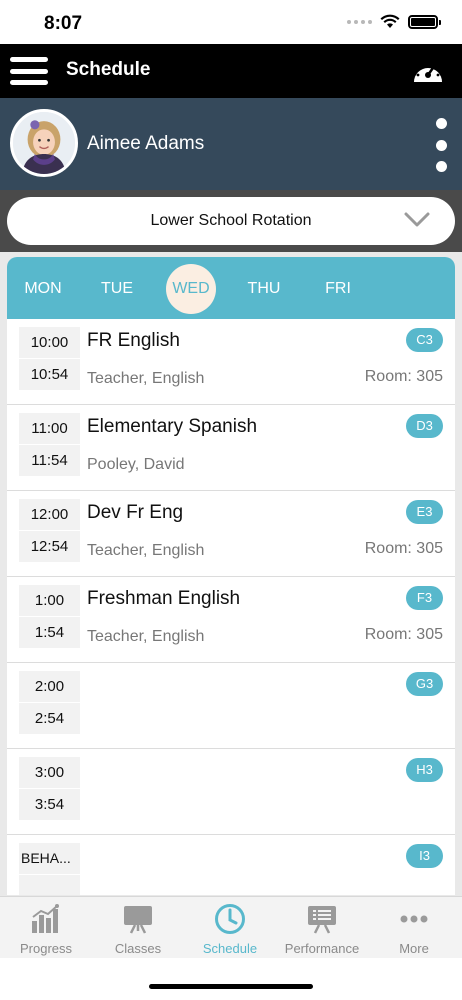 This screenshot has height=1000, width=462. What do you see at coordinates (29, 71) in the screenshot?
I see `hamburger-icon` at bounding box center [29, 71].